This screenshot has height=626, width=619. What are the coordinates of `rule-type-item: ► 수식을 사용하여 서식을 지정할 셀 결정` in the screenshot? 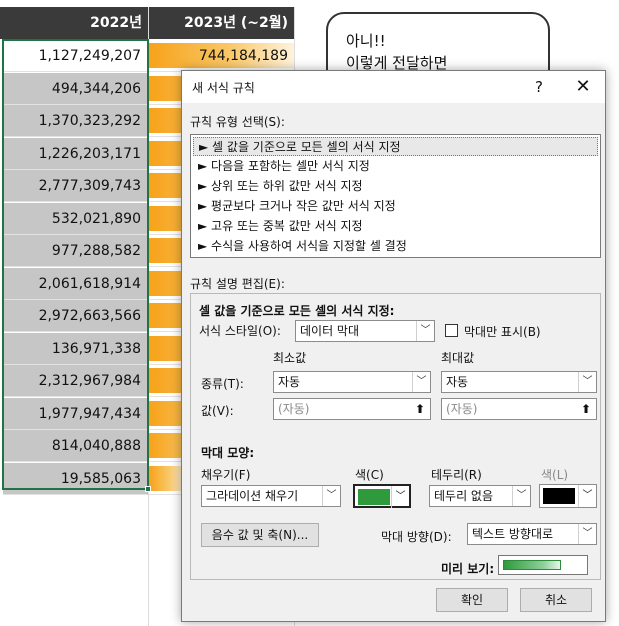 It's located at (395, 246).